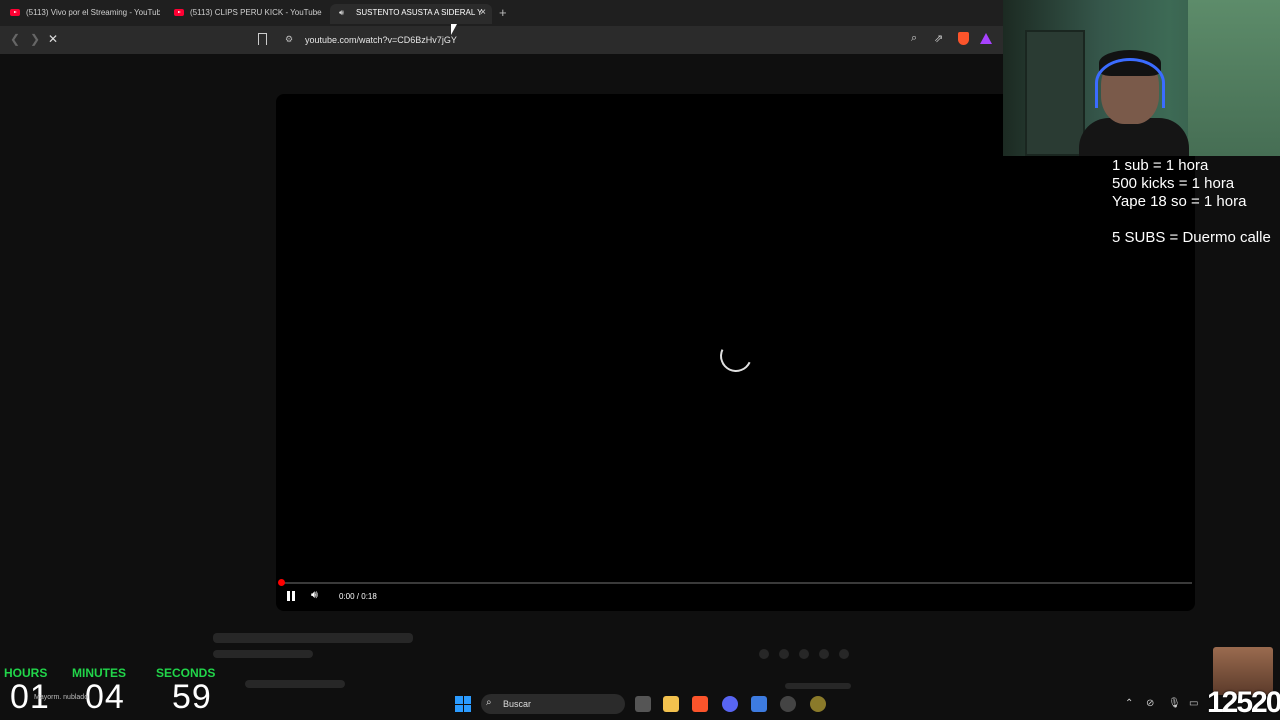 The height and width of the screenshot is (720, 1280). I want to click on search-icon: ⌕, so click(489, 702).